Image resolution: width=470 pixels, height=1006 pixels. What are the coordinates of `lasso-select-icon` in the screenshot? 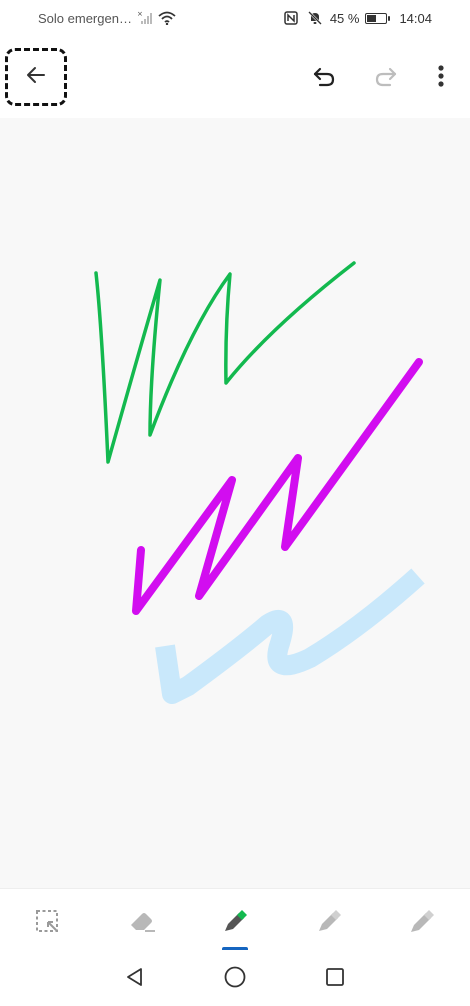 It's located at (47, 923).